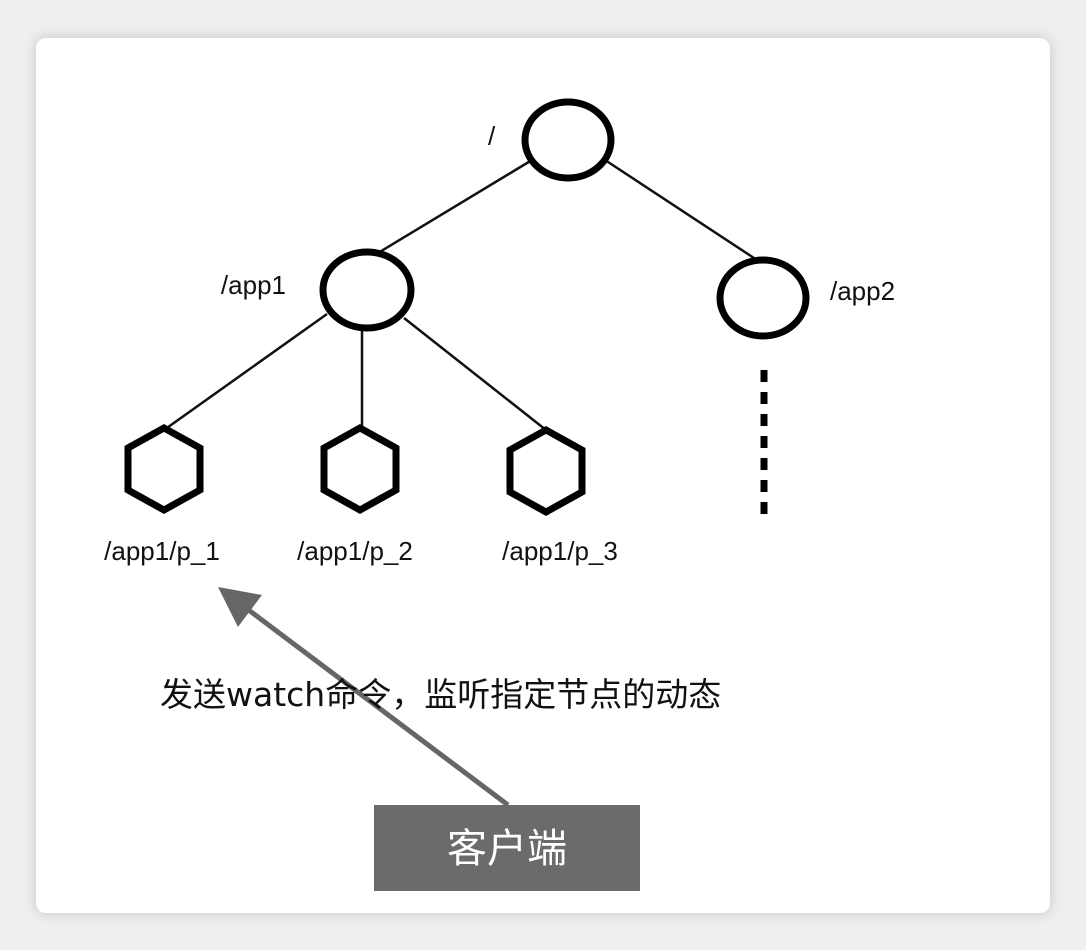 Image resolution: width=1086 pixels, height=950 pixels. What do you see at coordinates (560, 551) in the screenshot?
I see `p3-label: /app1/p_3` at bounding box center [560, 551].